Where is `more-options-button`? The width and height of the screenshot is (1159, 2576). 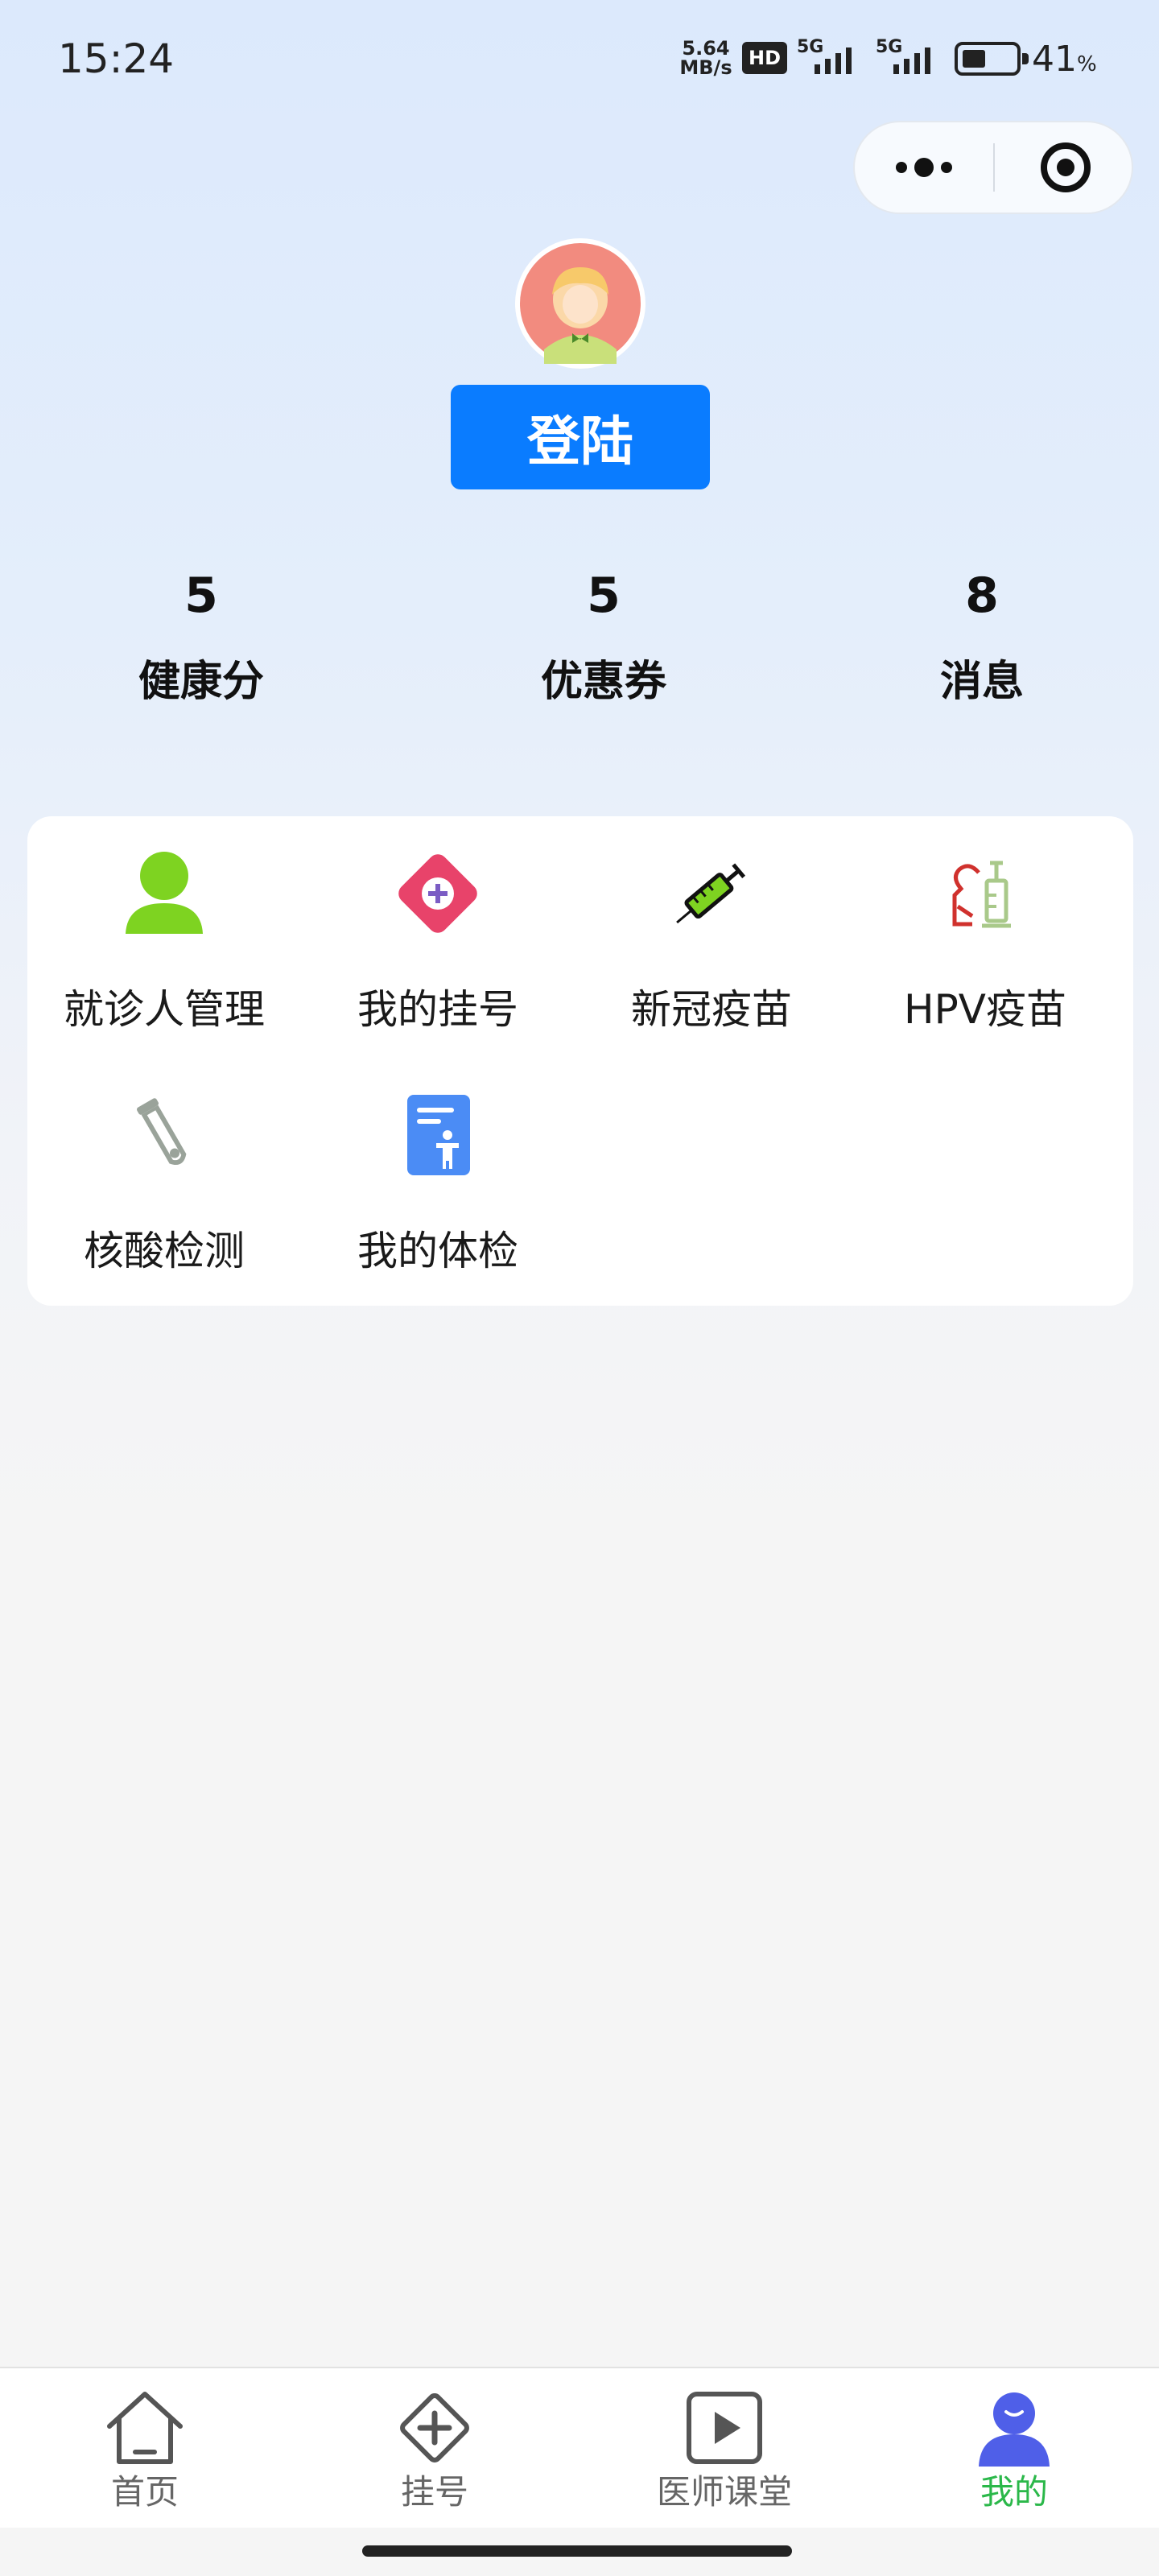 more-options-button is located at coordinates (924, 167).